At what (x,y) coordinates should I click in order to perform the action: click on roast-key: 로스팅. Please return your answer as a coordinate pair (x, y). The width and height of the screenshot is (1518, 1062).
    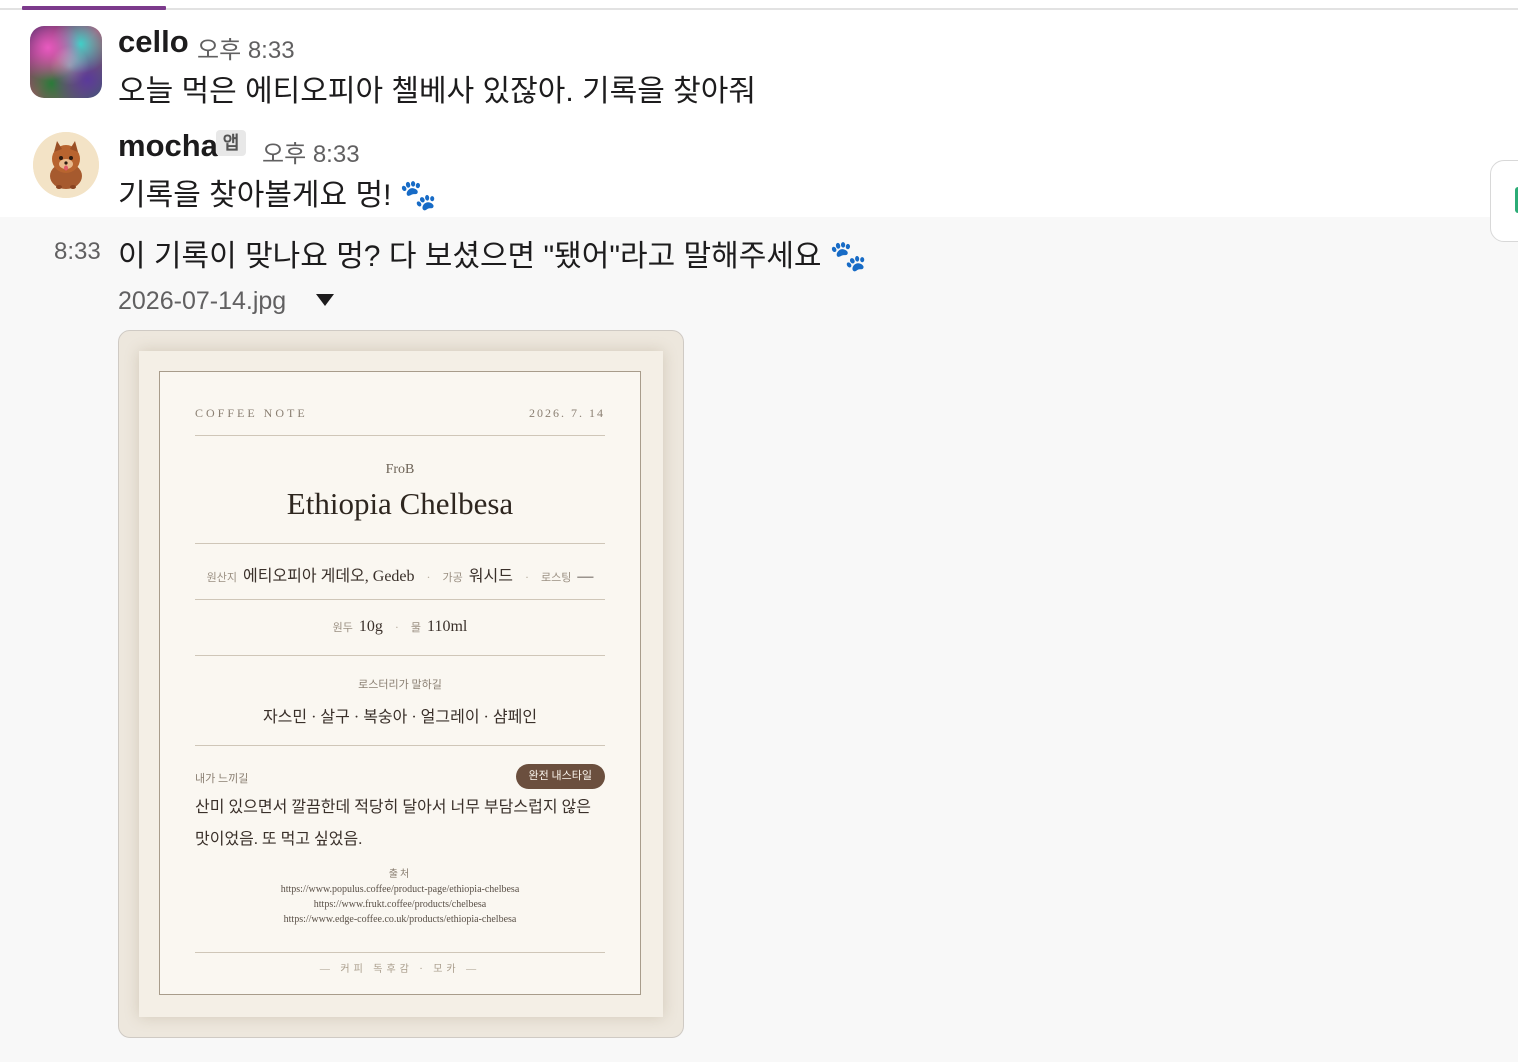
    Looking at the image, I should click on (556, 578).